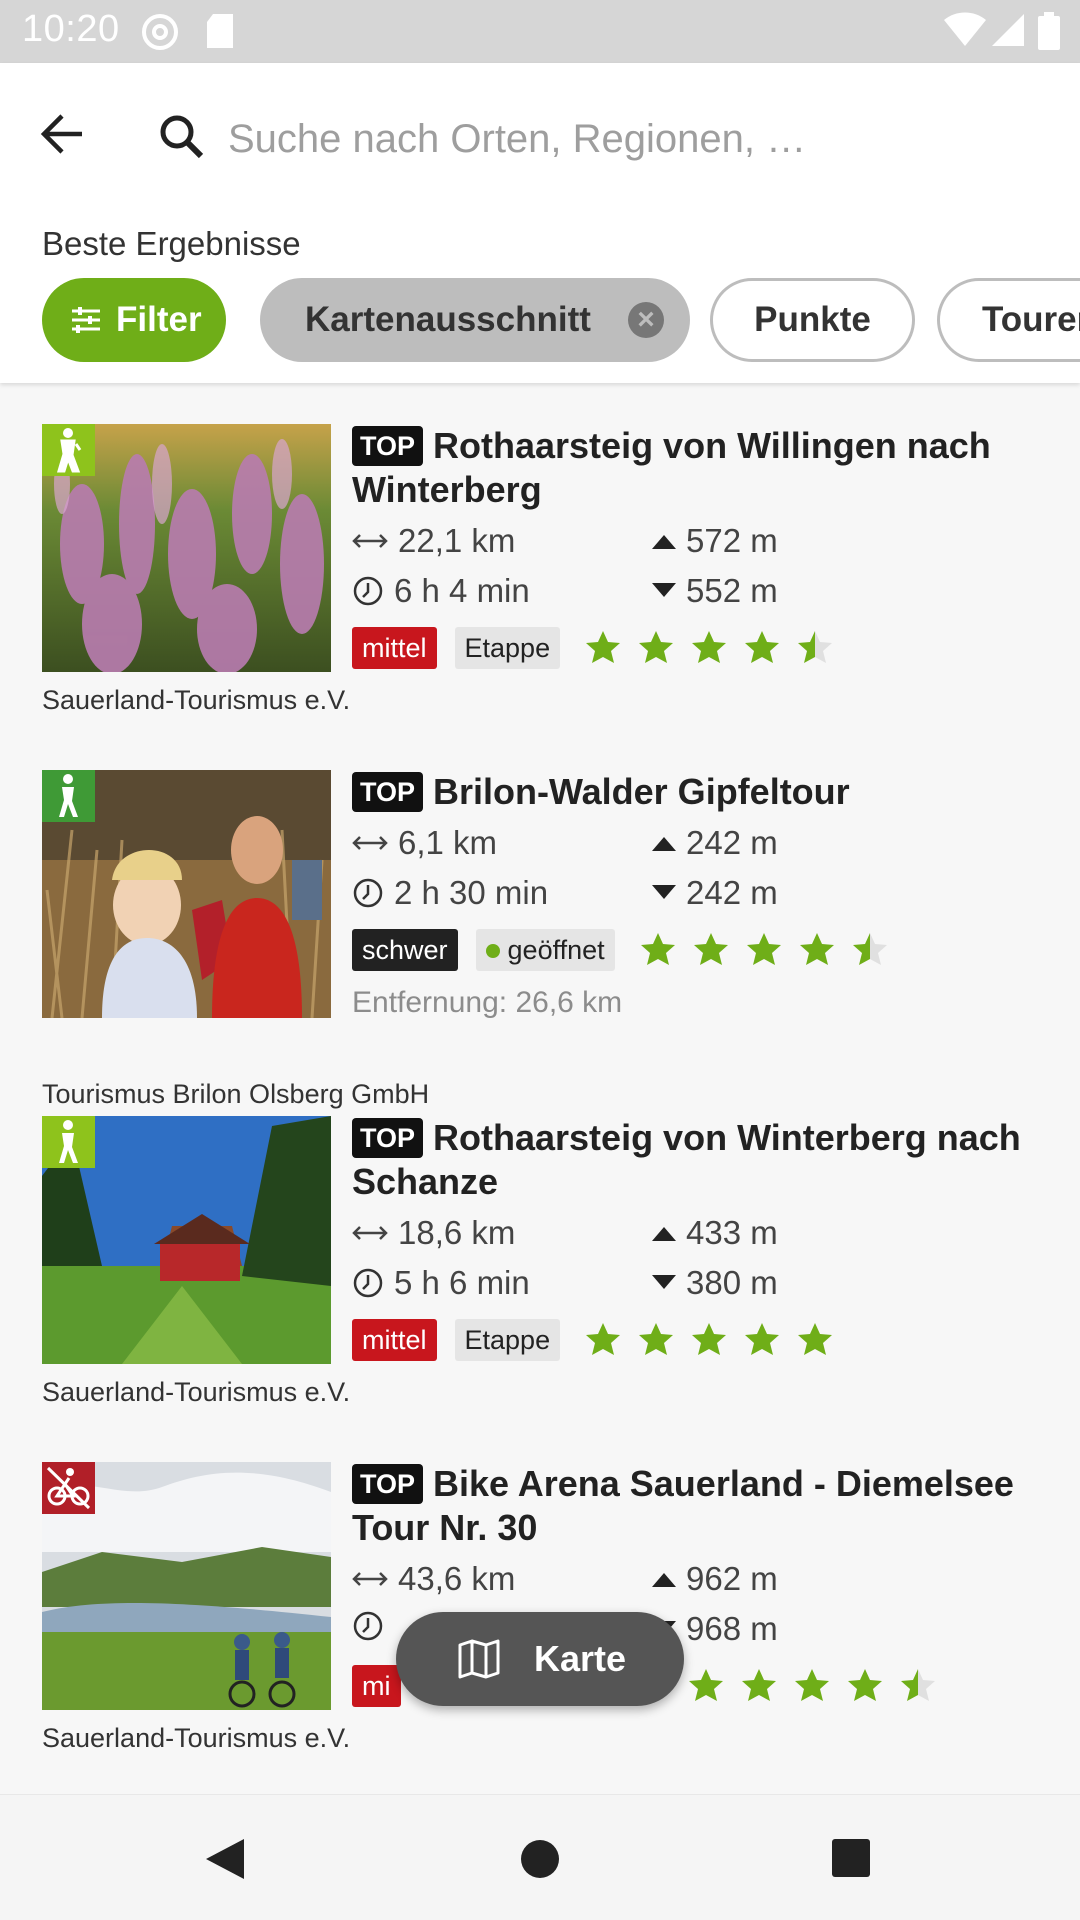  What do you see at coordinates (186, 894) in the screenshot?
I see `tour-image-hikers` at bounding box center [186, 894].